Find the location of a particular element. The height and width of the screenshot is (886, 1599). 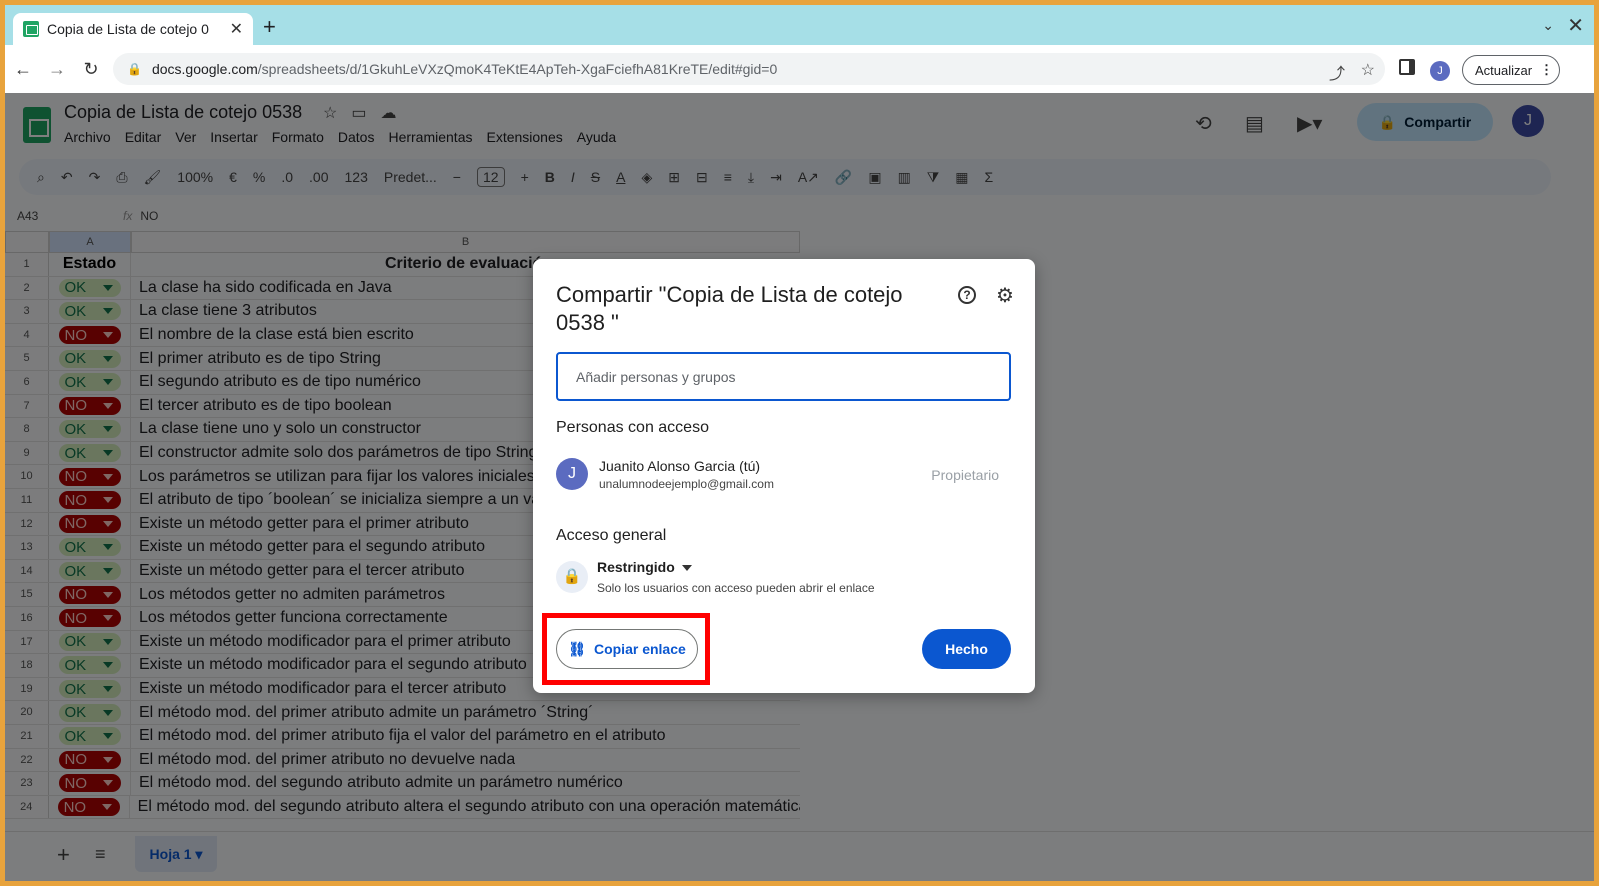

done-button: Hecho is located at coordinates (966, 649).